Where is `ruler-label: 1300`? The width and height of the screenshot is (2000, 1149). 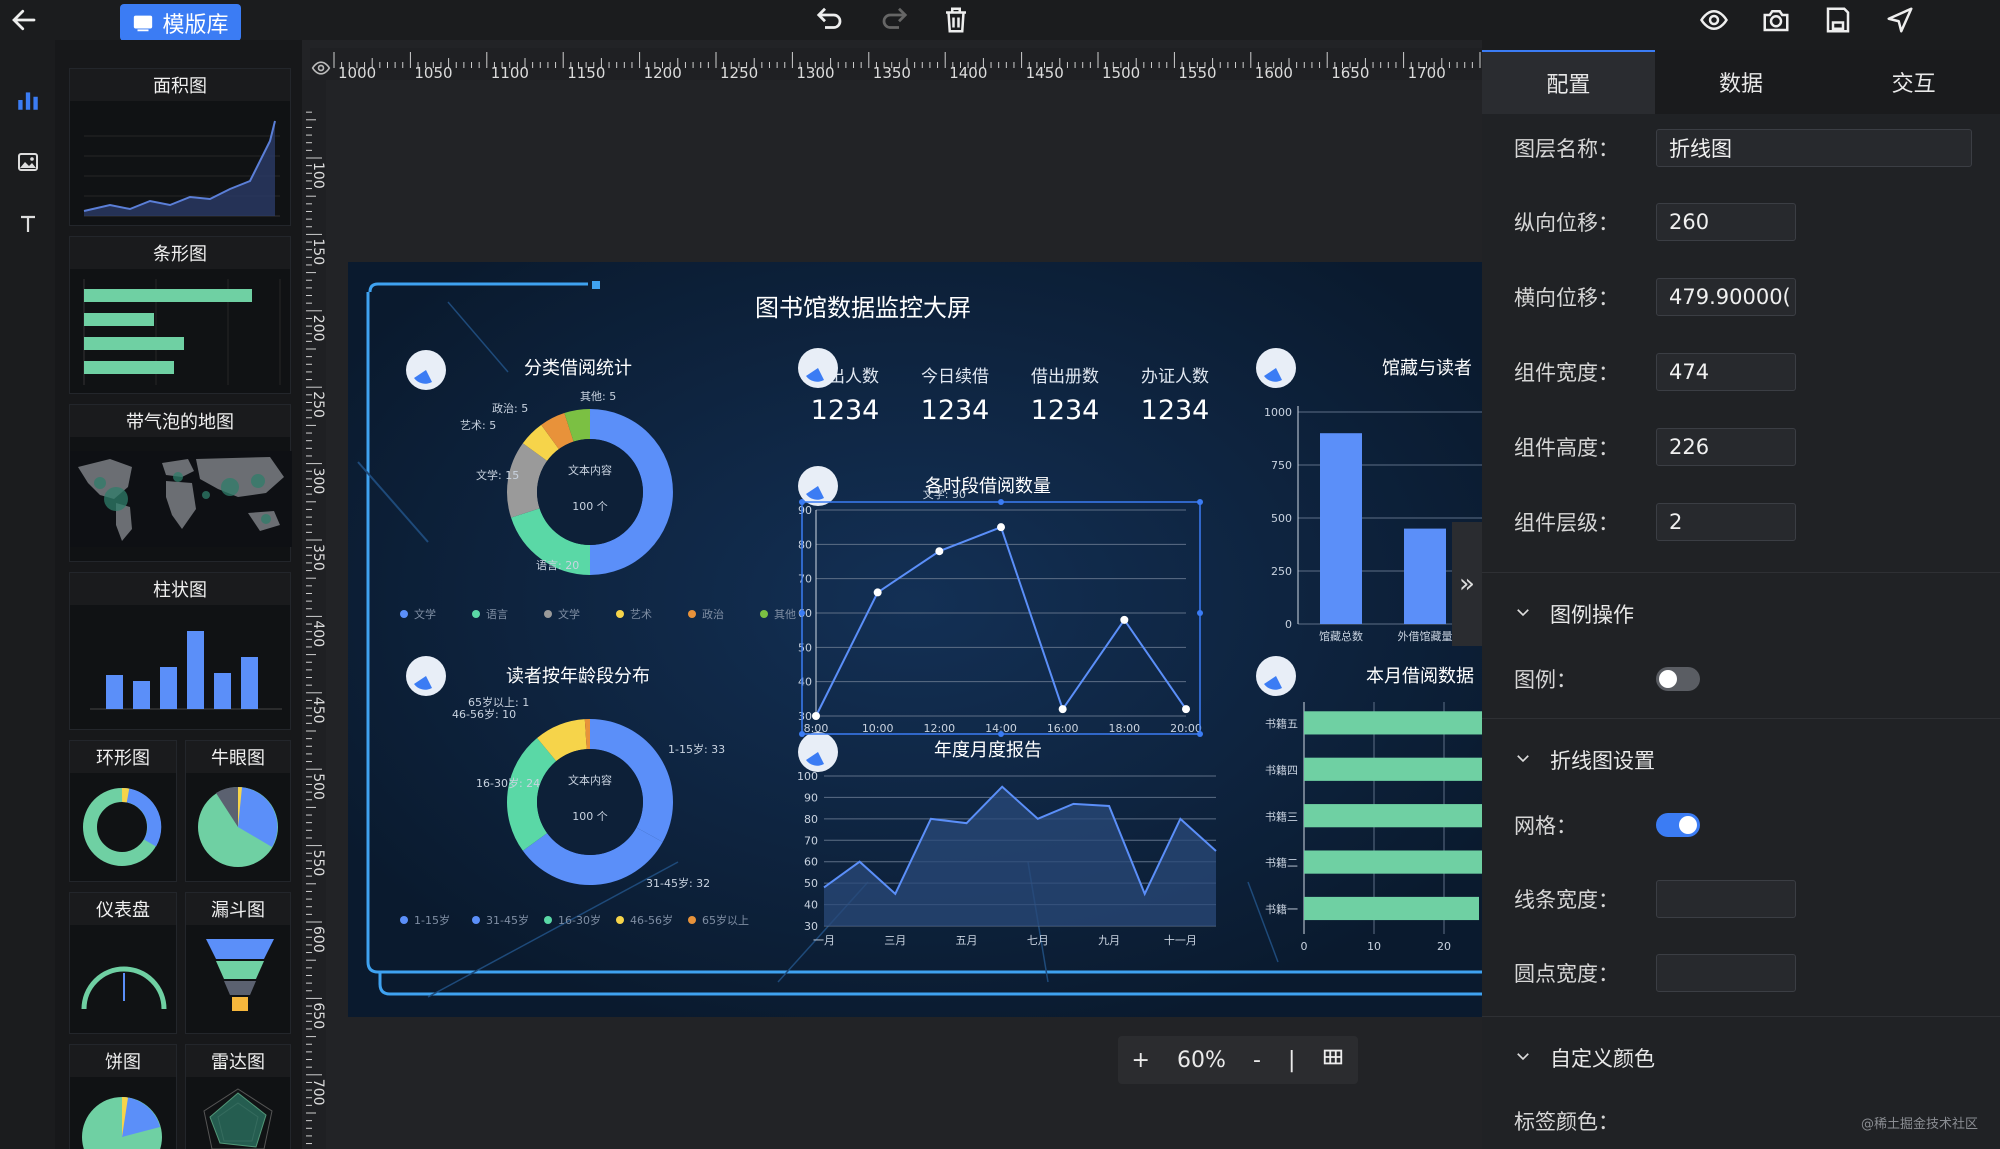 ruler-label: 1300 is located at coordinates (815, 72).